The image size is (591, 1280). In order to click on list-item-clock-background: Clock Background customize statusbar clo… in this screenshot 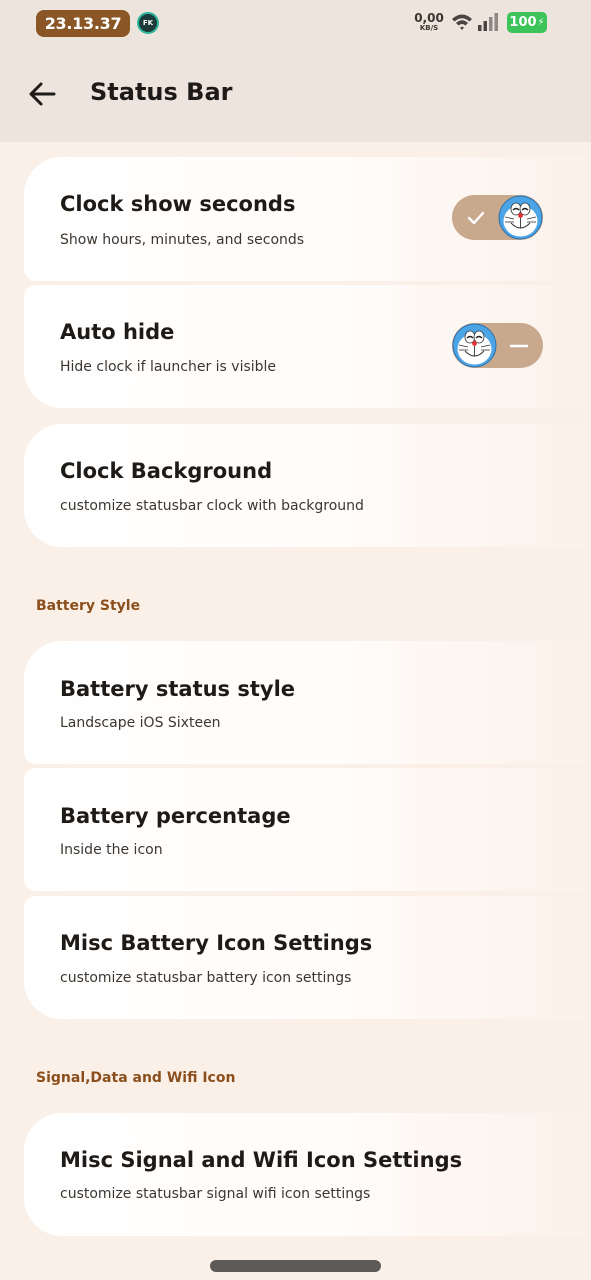, I will do `click(307, 485)`.